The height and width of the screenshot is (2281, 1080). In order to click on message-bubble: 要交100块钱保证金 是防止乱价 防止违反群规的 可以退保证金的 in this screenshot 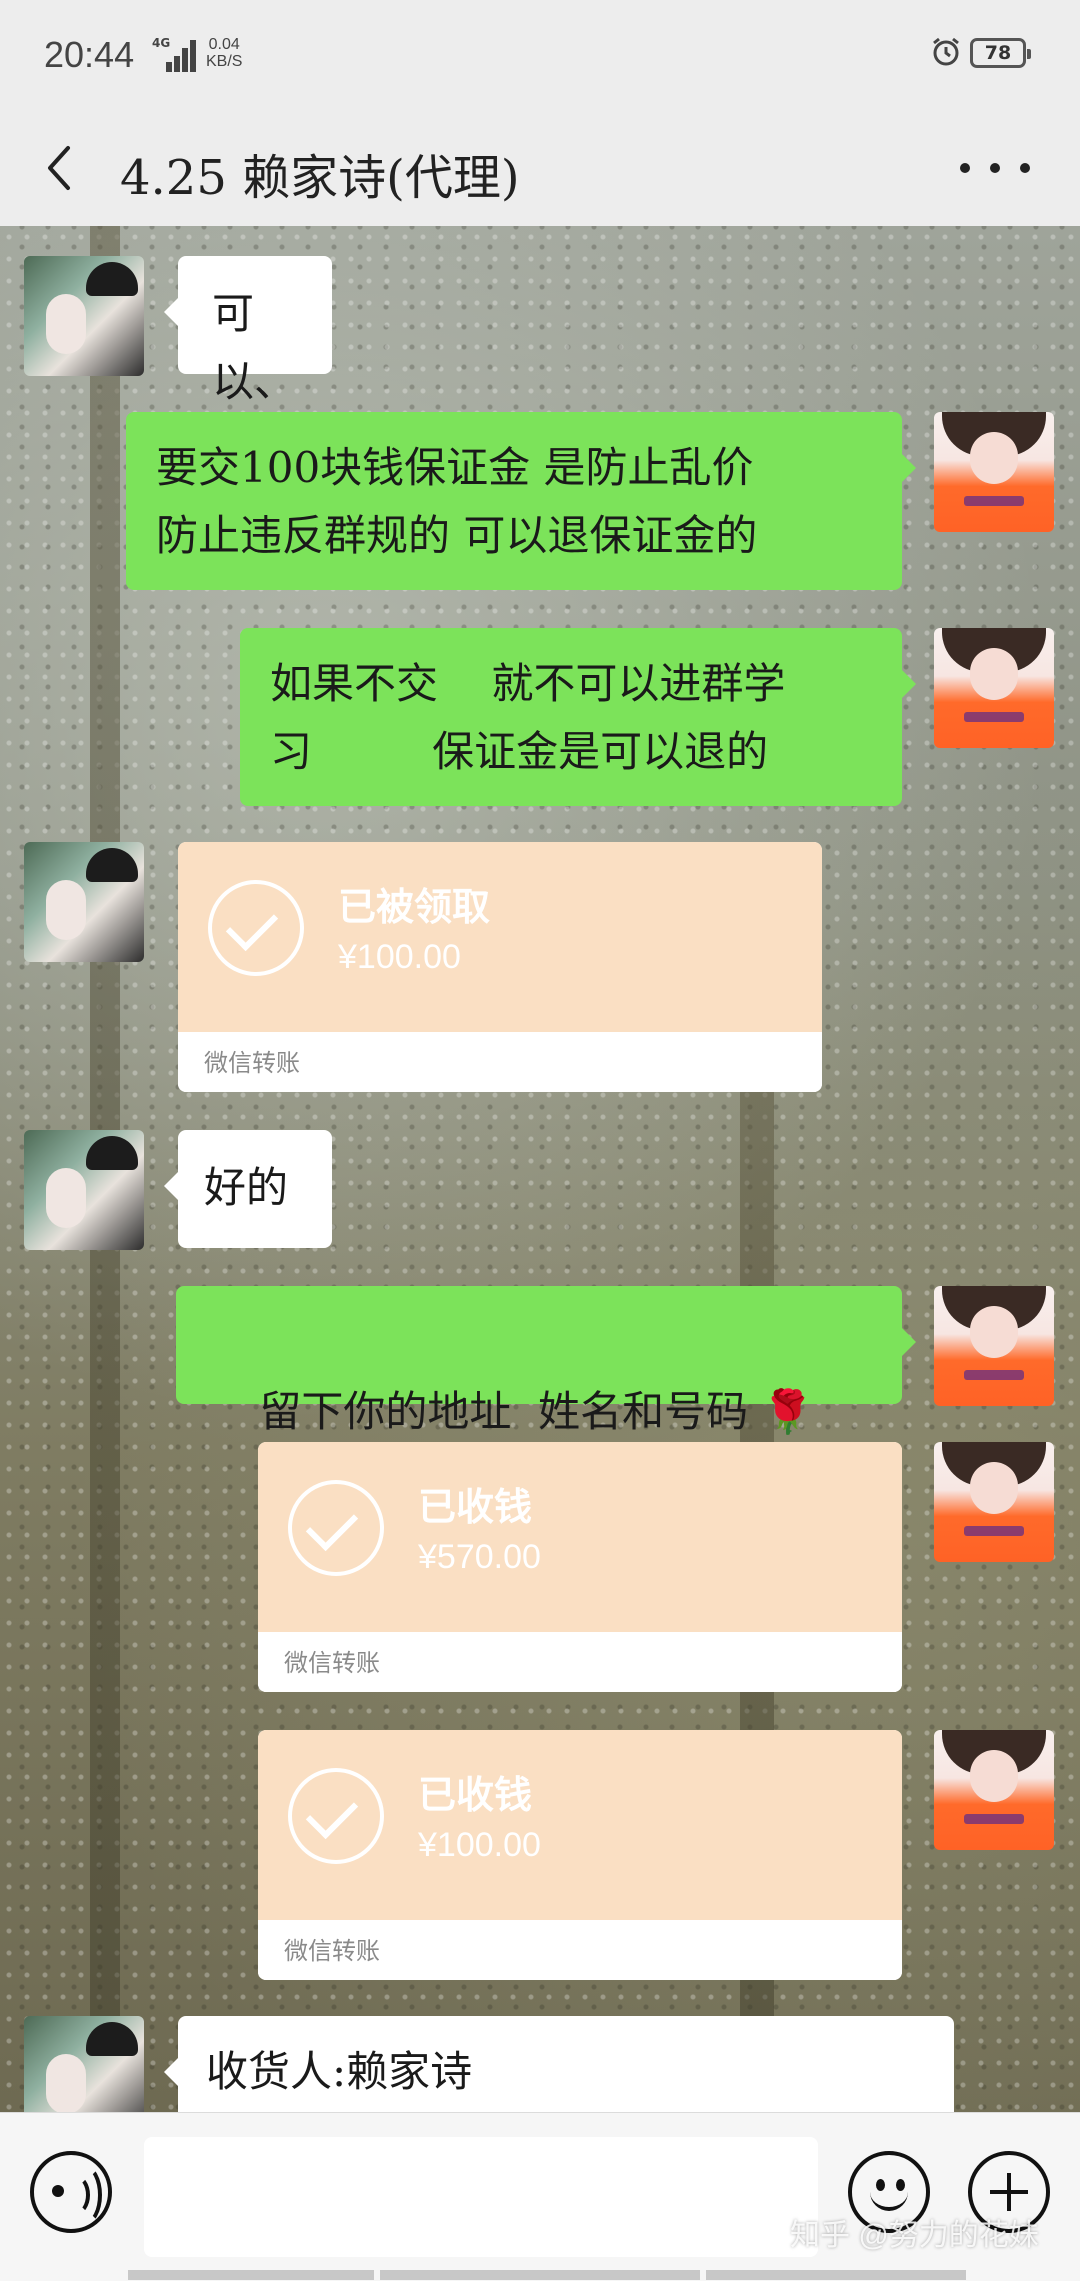, I will do `click(521, 501)`.